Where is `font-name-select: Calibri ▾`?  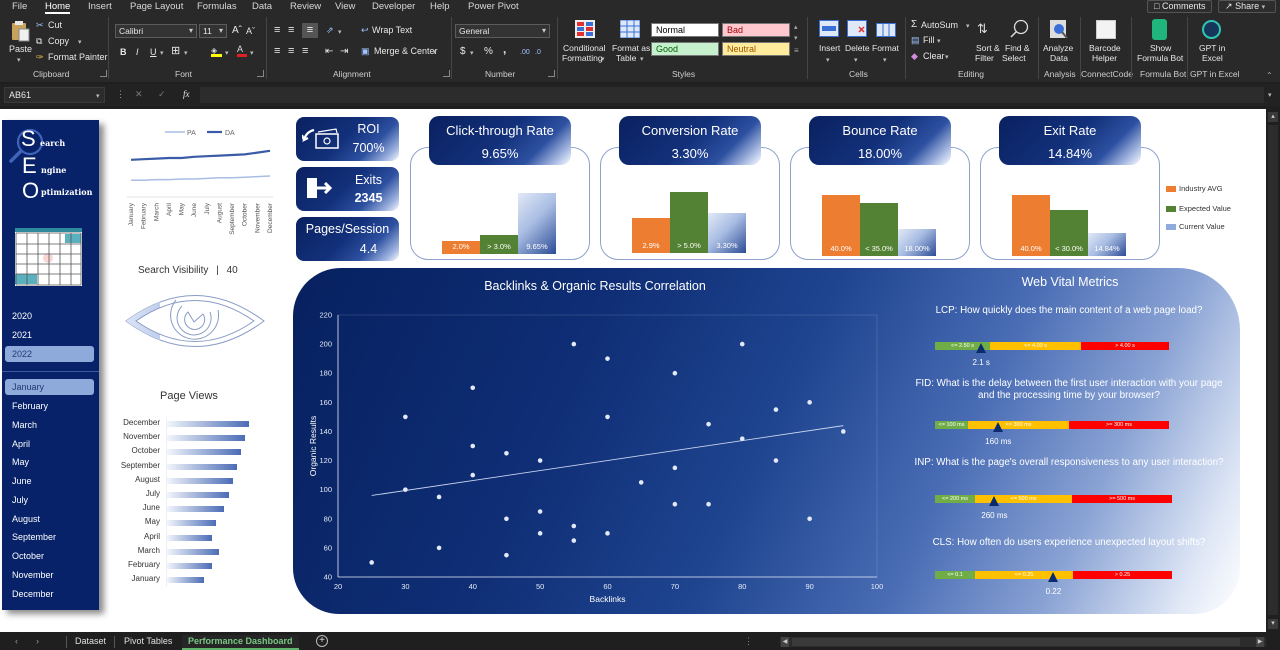 font-name-select: Calibri ▾ is located at coordinates (156, 31).